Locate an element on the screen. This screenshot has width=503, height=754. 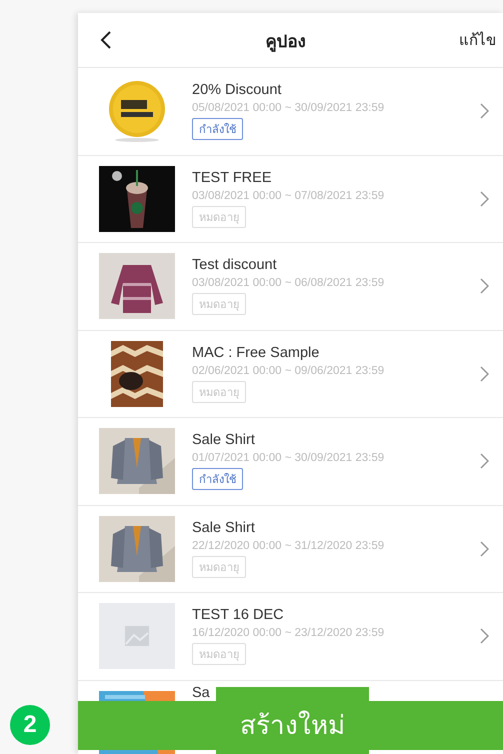
coupon-title: 20% Discount is located at coordinates (237, 90).